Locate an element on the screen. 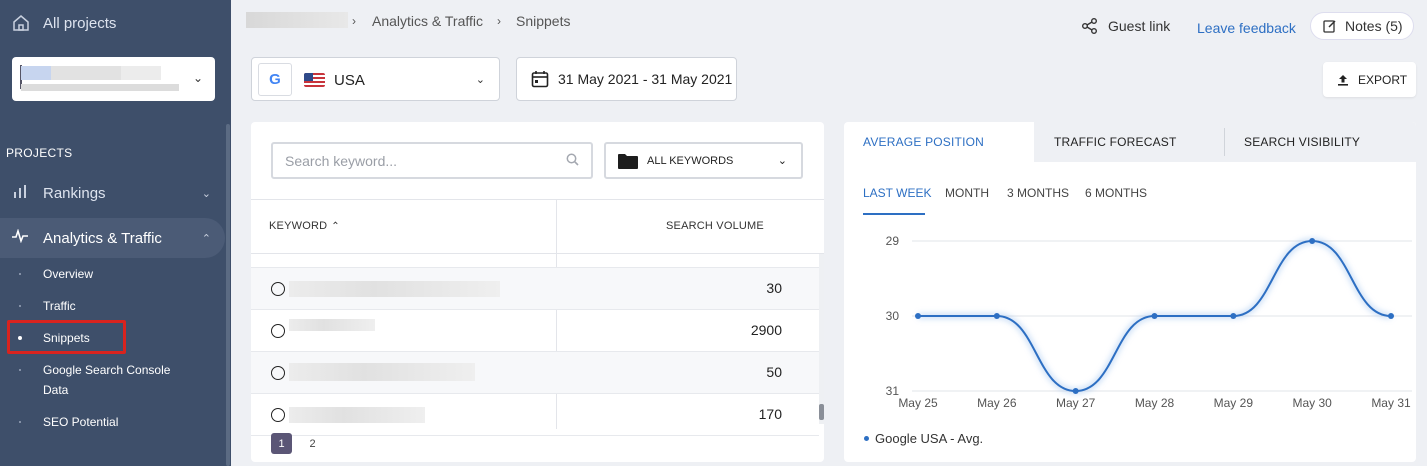  date-range-picker: 31 May 2021 - 31 May 2021 is located at coordinates (626, 79).